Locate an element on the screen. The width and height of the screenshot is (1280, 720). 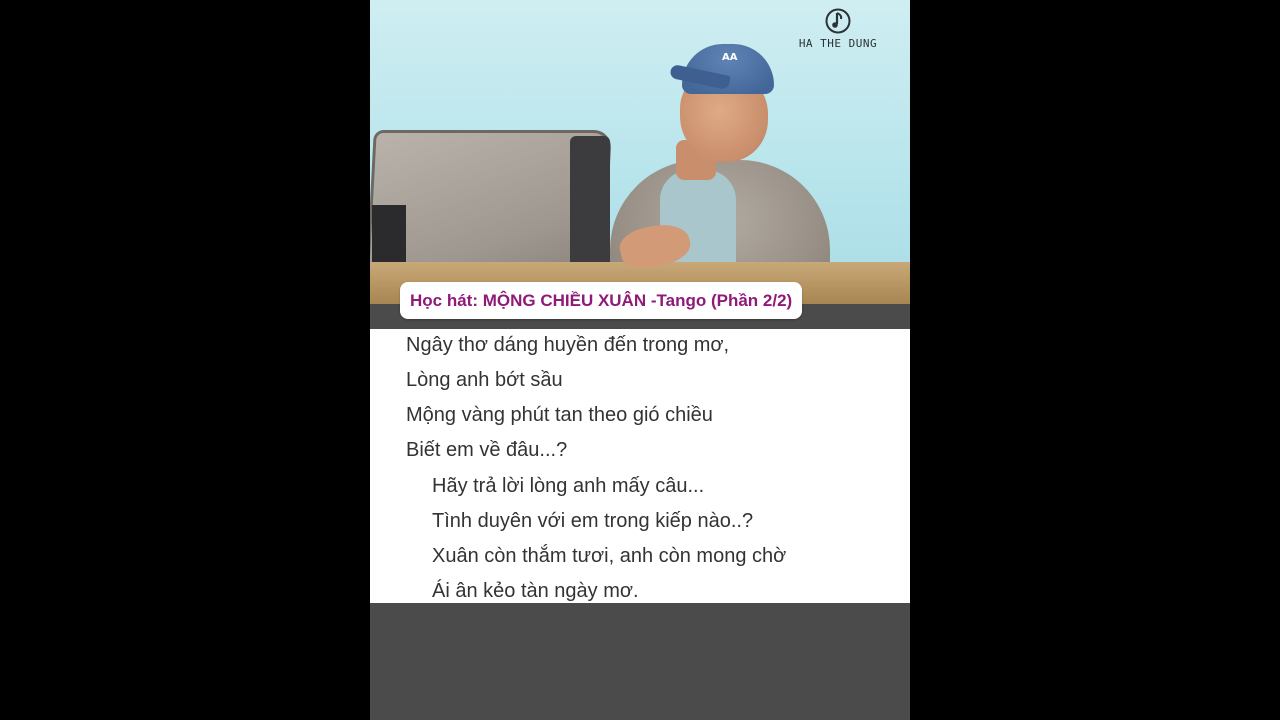
lyric-line: Mộng vàng phút tan theo gió chiều is located at coordinates (559, 415).